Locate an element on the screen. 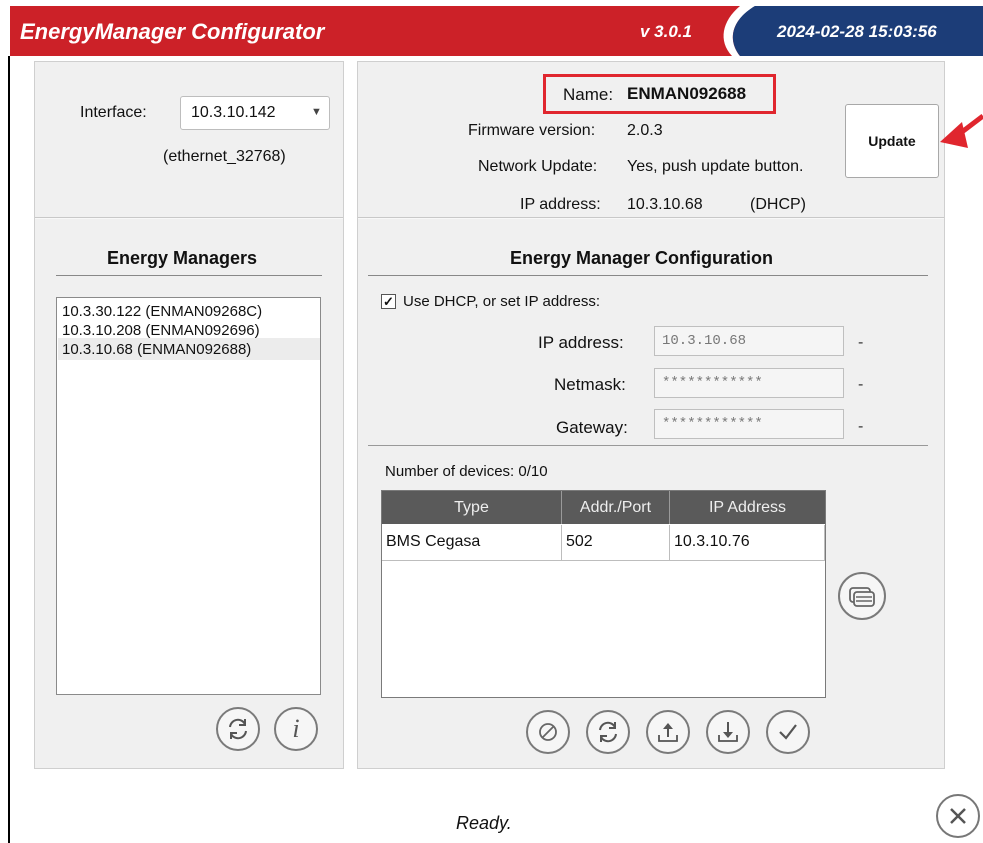  checkmark-icon is located at coordinates (788, 732).